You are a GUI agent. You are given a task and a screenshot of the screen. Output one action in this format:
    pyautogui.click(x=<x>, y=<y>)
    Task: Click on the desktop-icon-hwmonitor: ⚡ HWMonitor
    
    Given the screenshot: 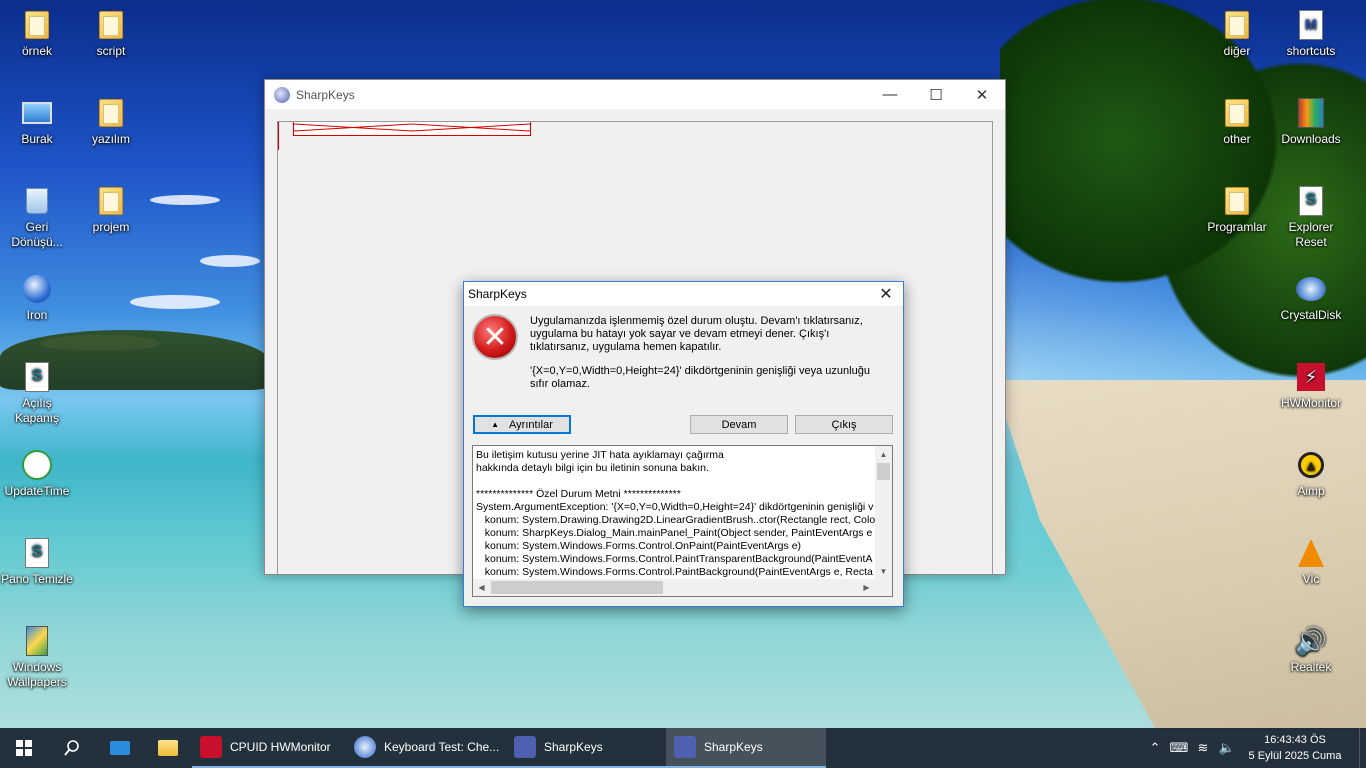 What is the action you would take?
    pyautogui.click(x=1311, y=386)
    